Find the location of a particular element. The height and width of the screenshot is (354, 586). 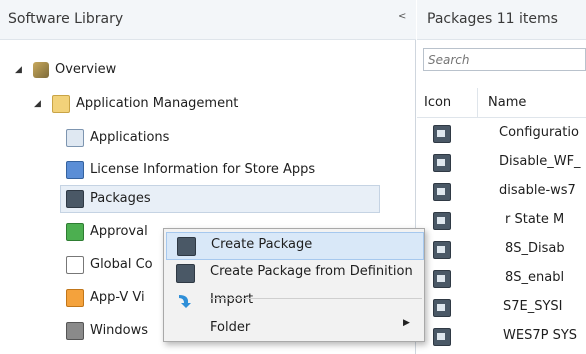

menu-item-folder: Folder is located at coordinates (294, 329).